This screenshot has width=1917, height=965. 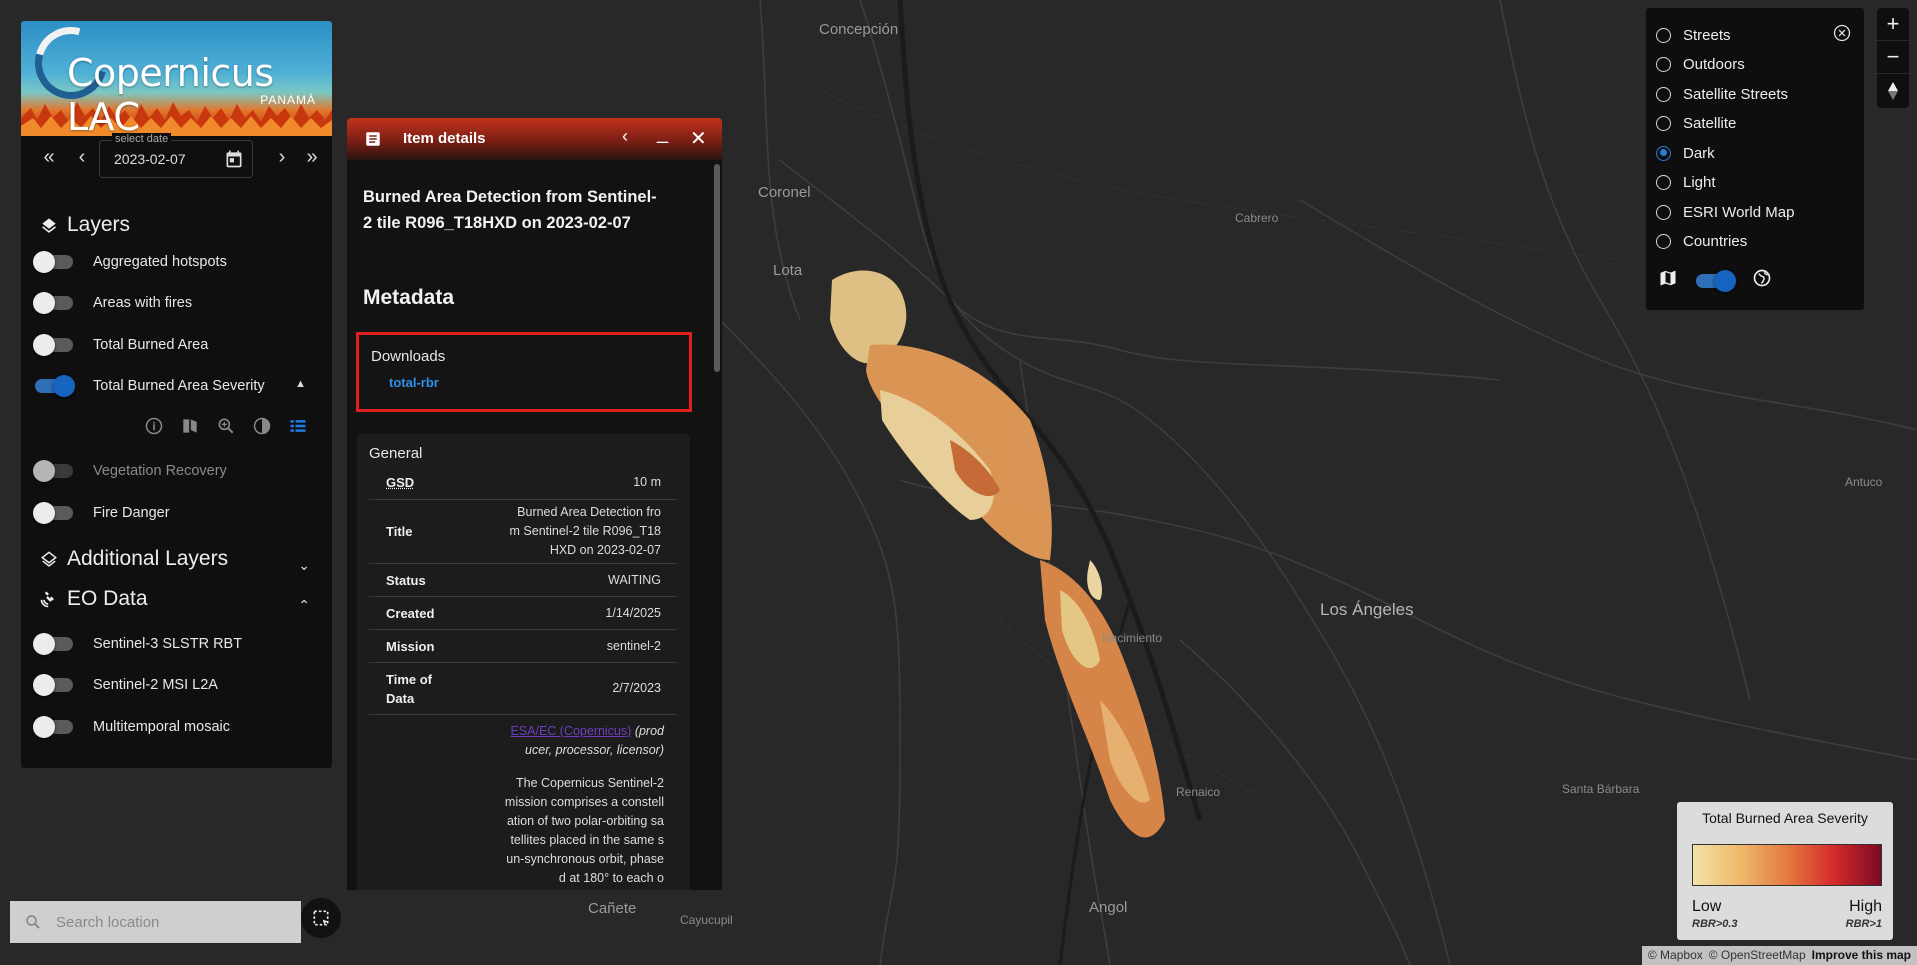 What do you see at coordinates (1707, 35) in the screenshot?
I see `basemap-label: Streets` at bounding box center [1707, 35].